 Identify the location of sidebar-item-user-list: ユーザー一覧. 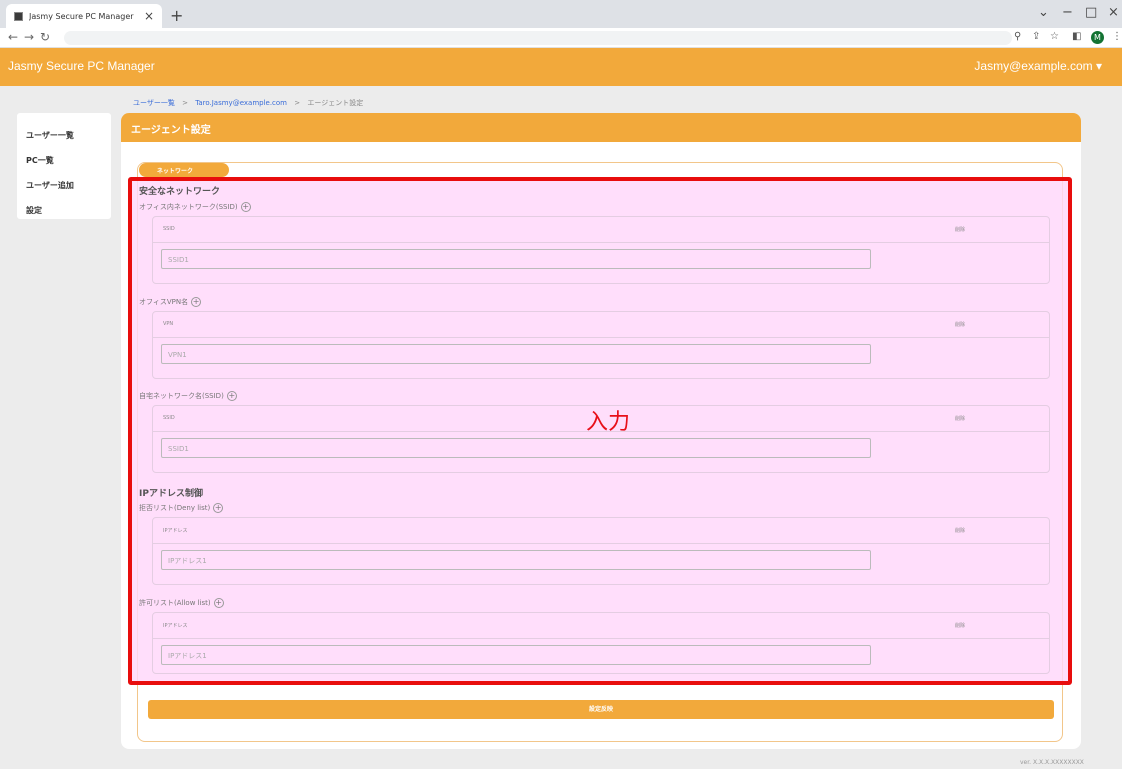
(64, 135).